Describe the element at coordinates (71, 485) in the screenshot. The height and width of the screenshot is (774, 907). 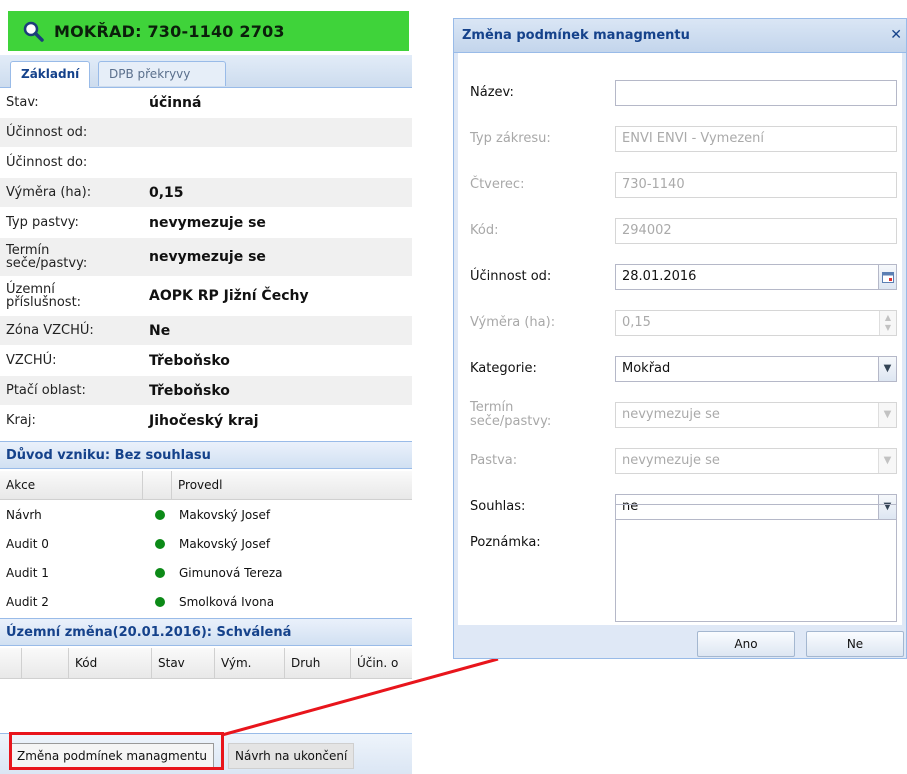
I see `column-header-akce: Akce` at that location.